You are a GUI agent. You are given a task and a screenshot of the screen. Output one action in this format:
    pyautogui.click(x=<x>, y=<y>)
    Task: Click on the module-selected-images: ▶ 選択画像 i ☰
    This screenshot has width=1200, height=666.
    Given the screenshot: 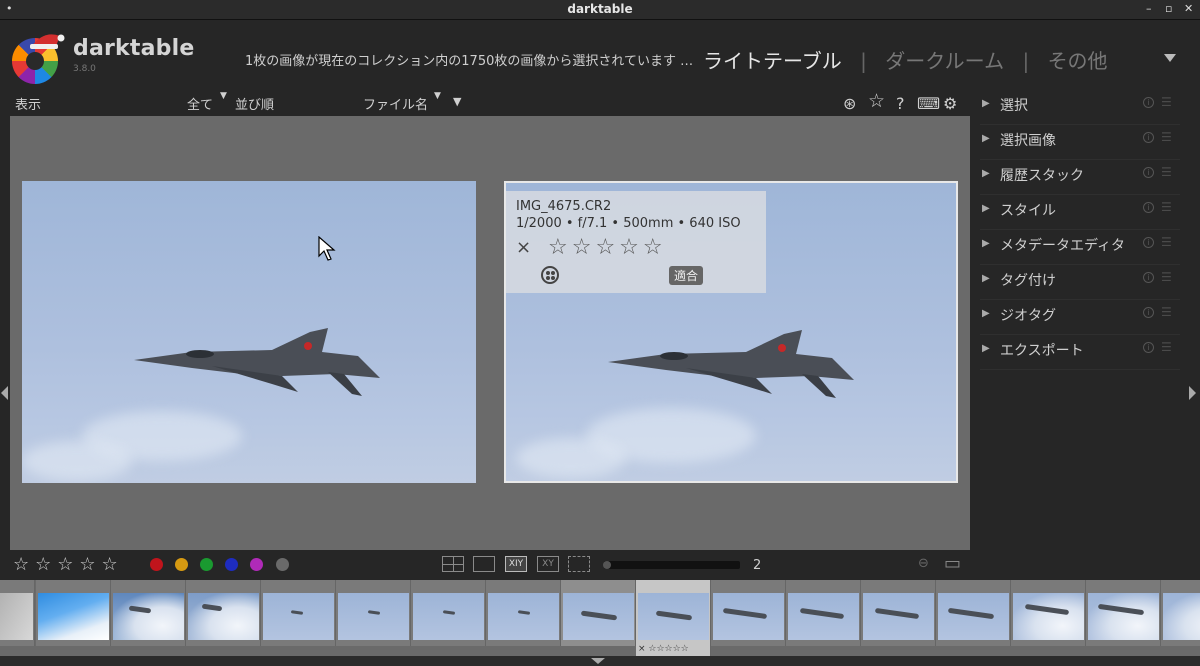 What is the action you would take?
    pyautogui.click(x=1080, y=142)
    